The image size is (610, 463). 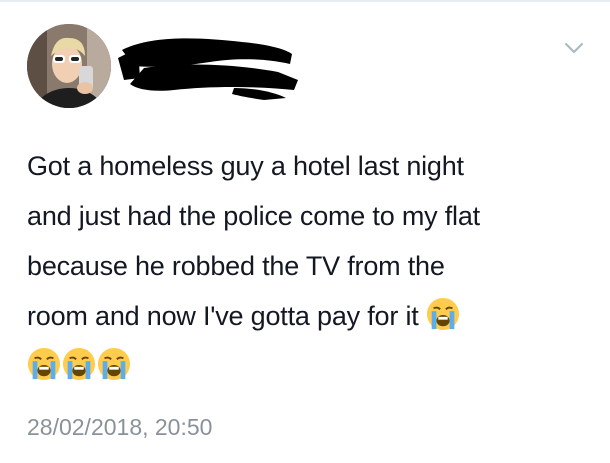 What do you see at coordinates (253, 216) in the screenshot?
I see `tweet-line: and just had the police come to my flat` at bounding box center [253, 216].